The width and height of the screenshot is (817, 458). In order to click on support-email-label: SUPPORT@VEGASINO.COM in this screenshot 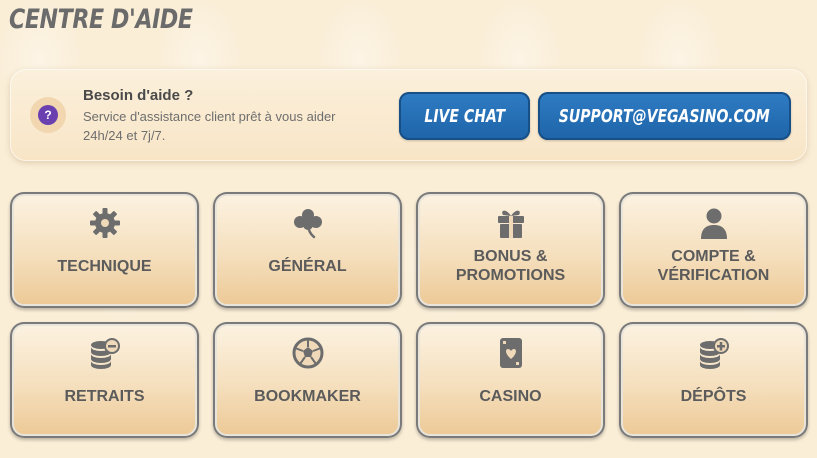, I will do `click(664, 116)`.